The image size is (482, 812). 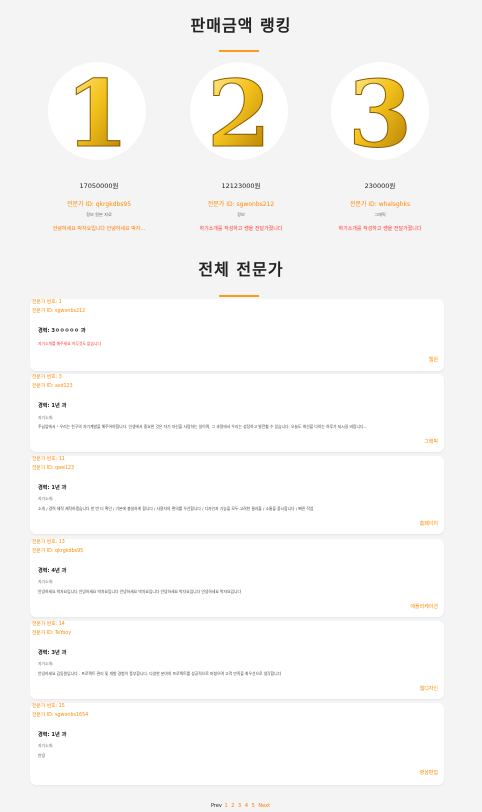 What do you see at coordinates (380, 229) in the screenshot?
I see `rank-3-note: 하기소개를 작성하고 쌩을 전달가졌니다` at bounding box center [380, 229].